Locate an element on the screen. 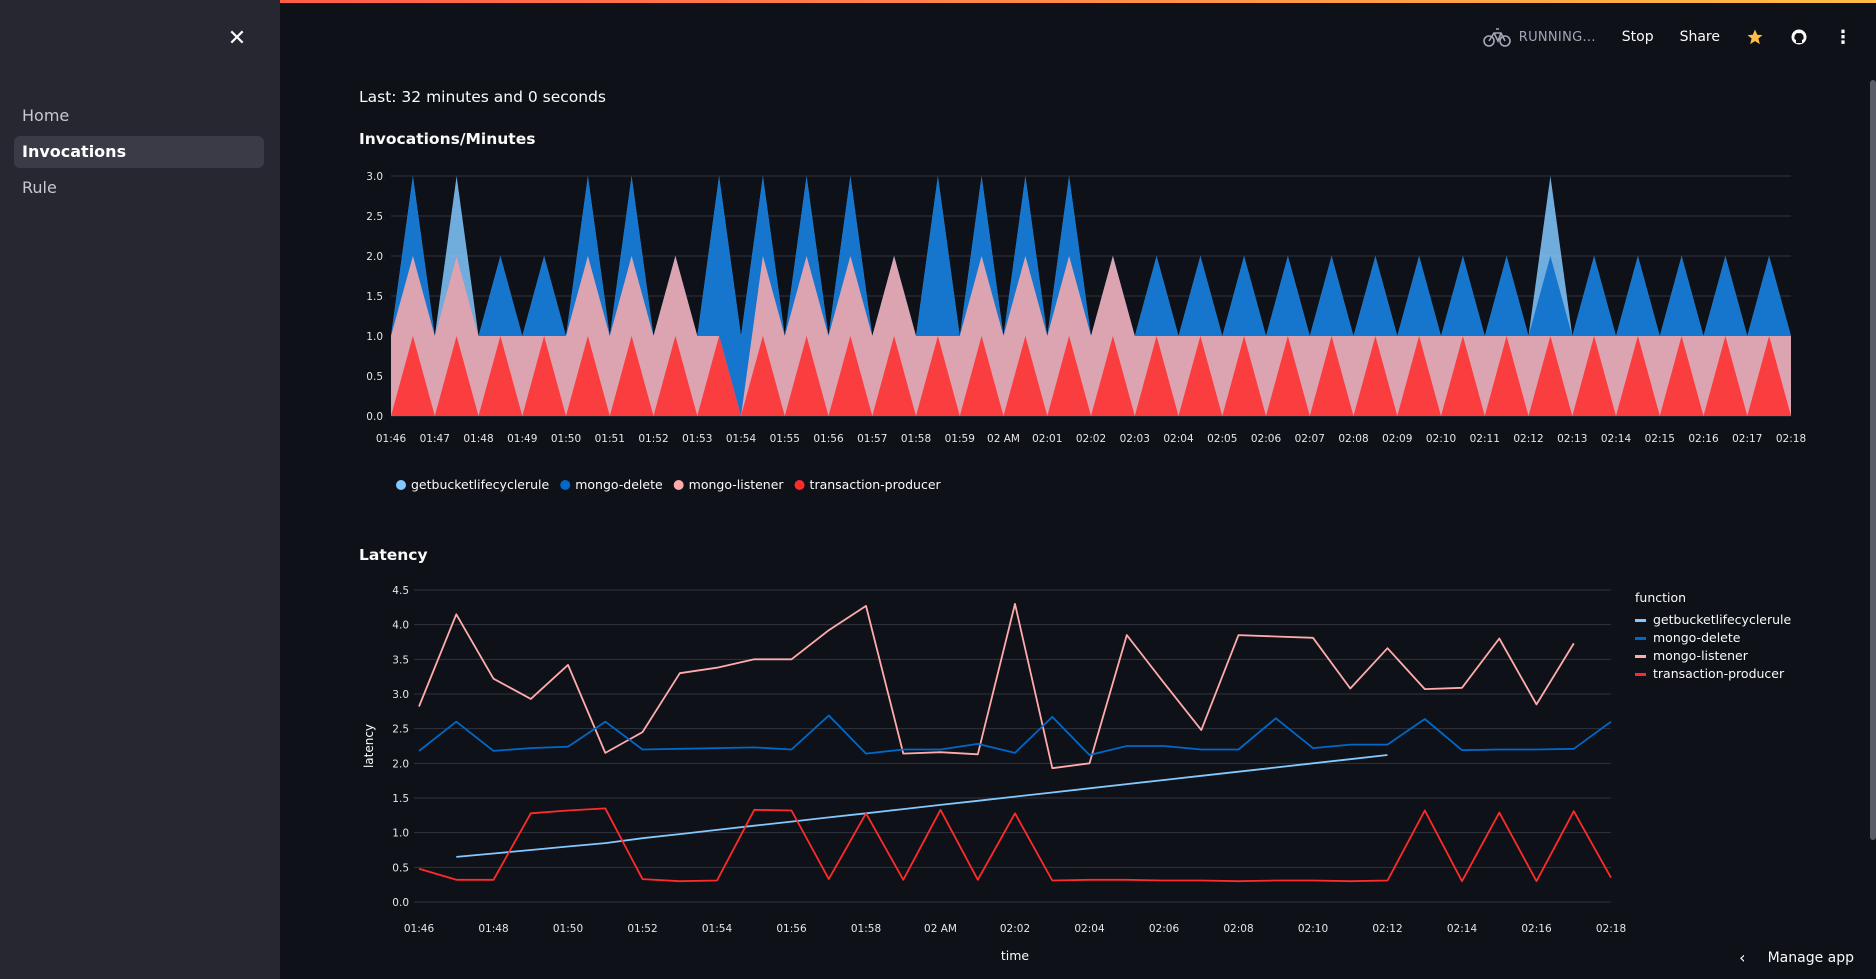 The image size is (1876, 979). x-tick-label: 01:53 is located at coordinates (697, 439).